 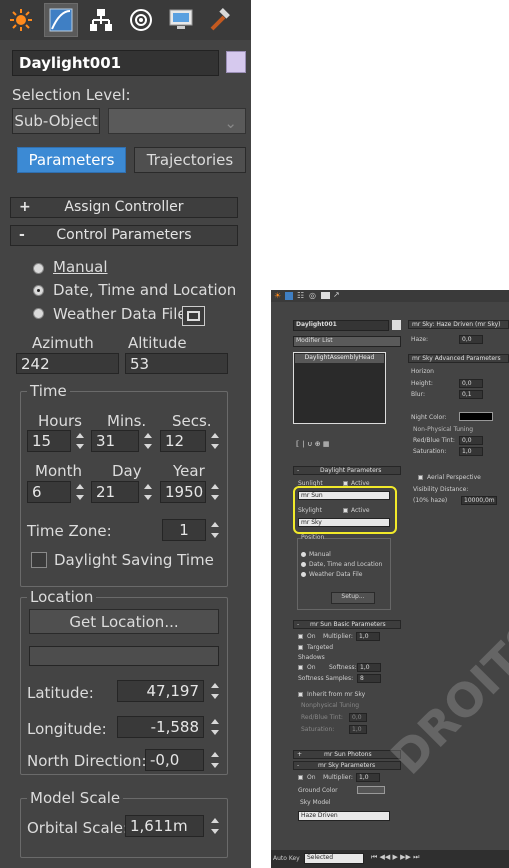 I want to click on object-name-field: Daylight001, so click(x=115, y=63).